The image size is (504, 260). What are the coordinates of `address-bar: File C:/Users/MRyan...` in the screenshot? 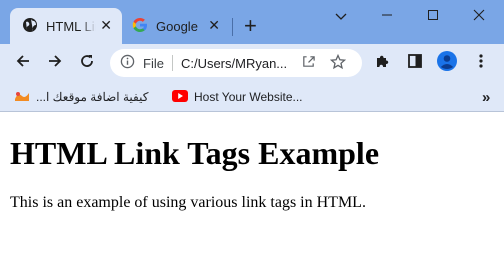 It's located at (236, 63).